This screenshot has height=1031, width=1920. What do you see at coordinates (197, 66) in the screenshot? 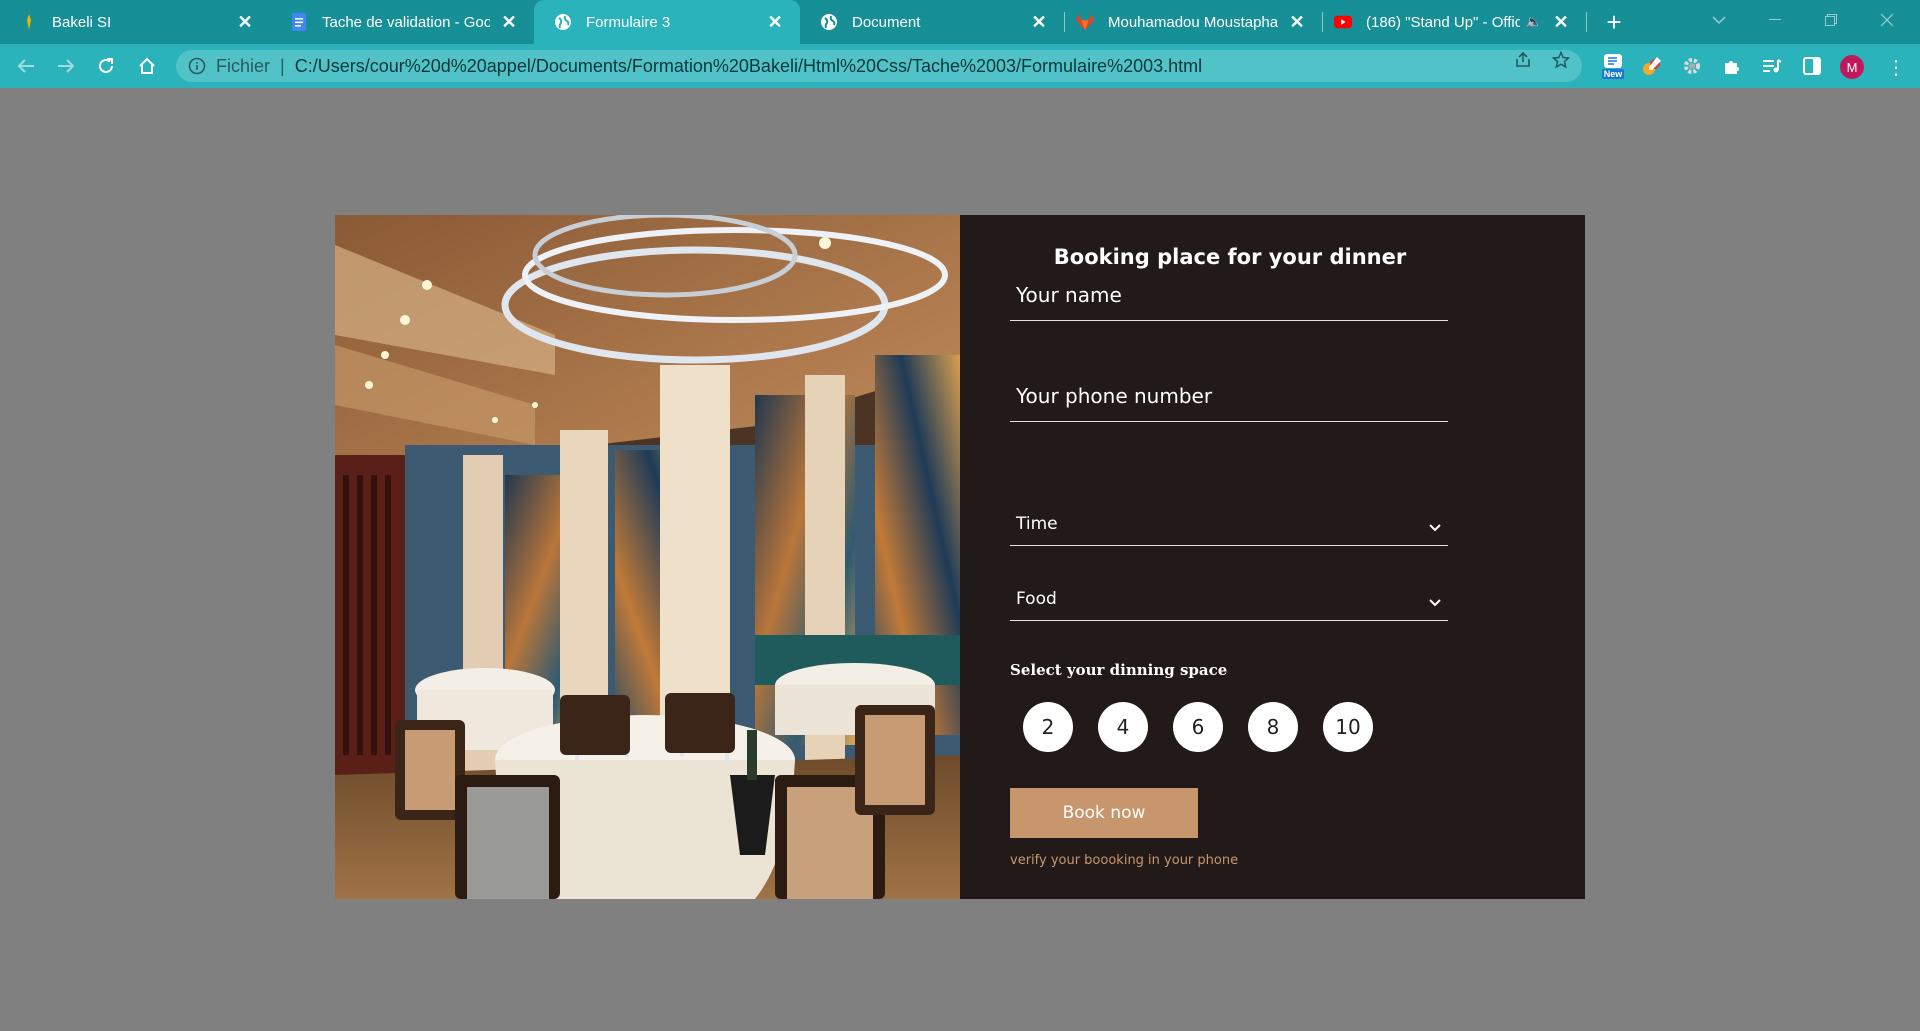
I see `info-icon` at bounding box center [197, 66].